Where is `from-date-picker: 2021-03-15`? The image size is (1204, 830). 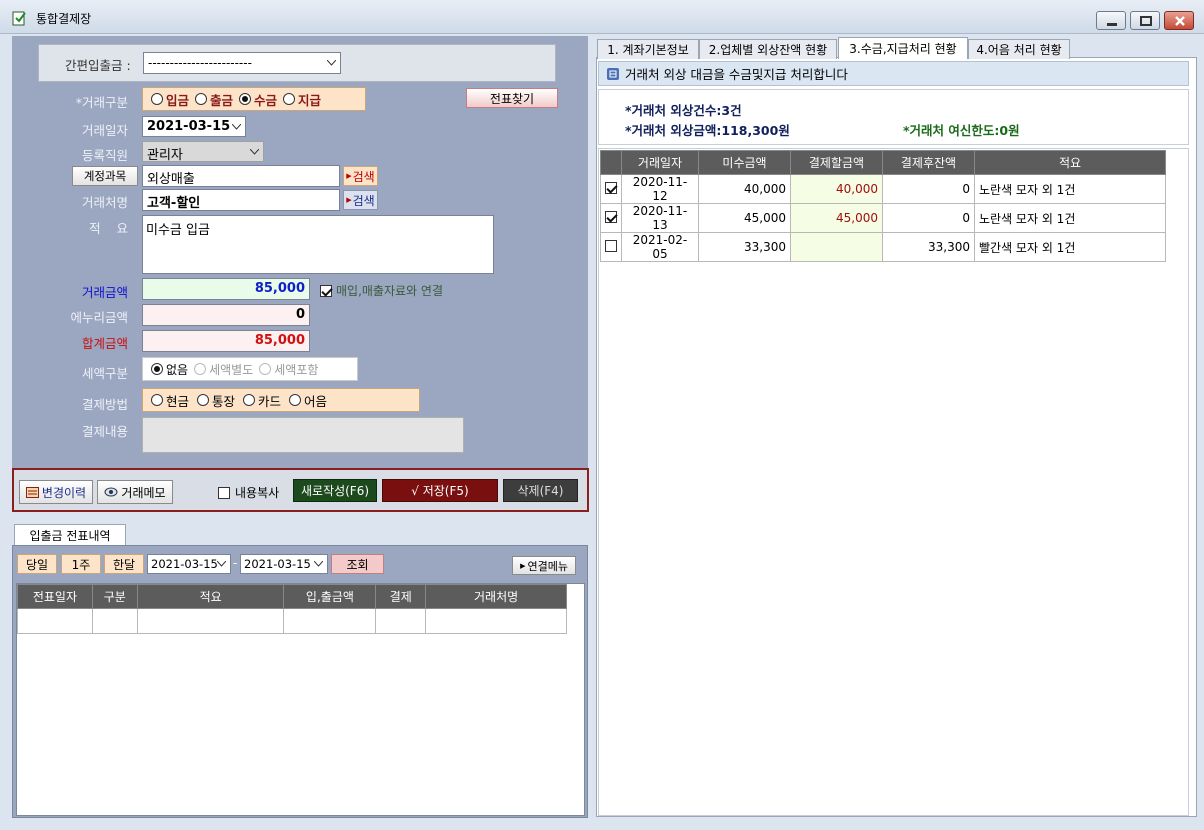 from-date-picker: 2021-03-15 is located at coordinates (189, 564).